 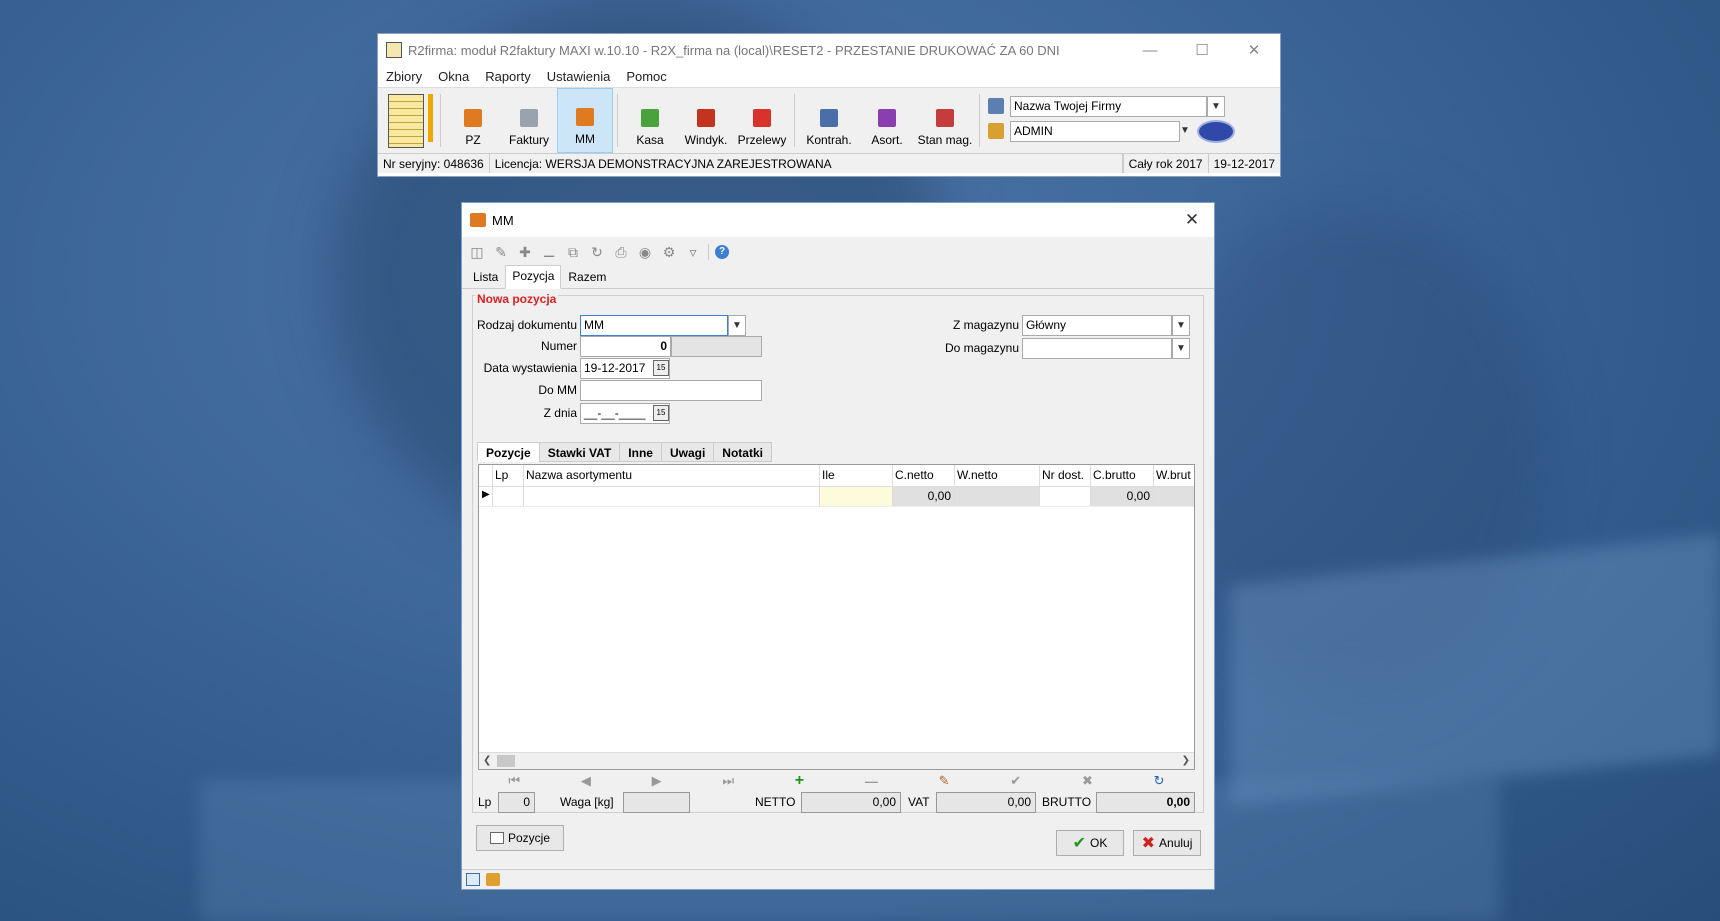 What do you see at coordinates (654, 325) in the screenshot?
I see `document-type-select: MM` at bounding box center [654, 325].